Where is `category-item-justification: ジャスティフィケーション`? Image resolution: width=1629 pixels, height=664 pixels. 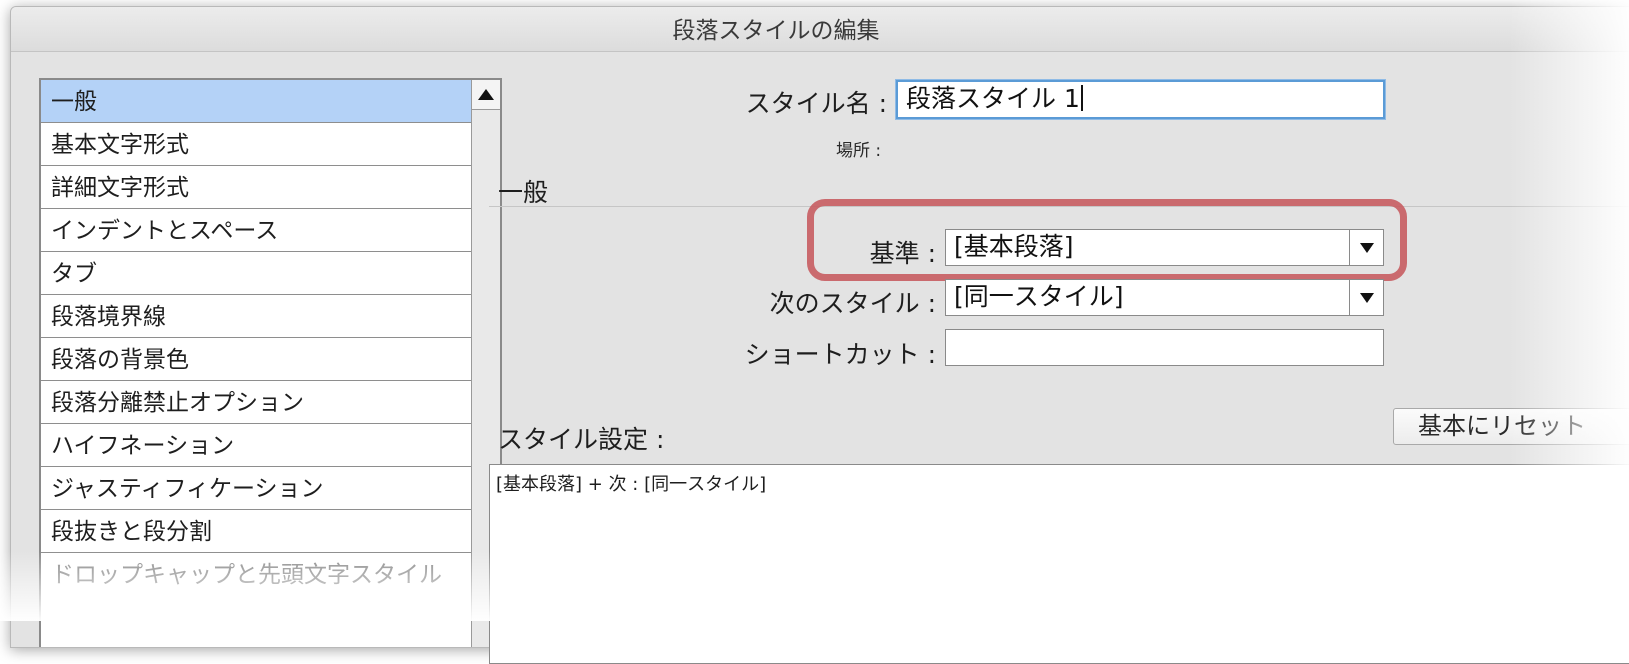 category-item-justification: ジャスティフィケーション is located at coordinates (256, 488).